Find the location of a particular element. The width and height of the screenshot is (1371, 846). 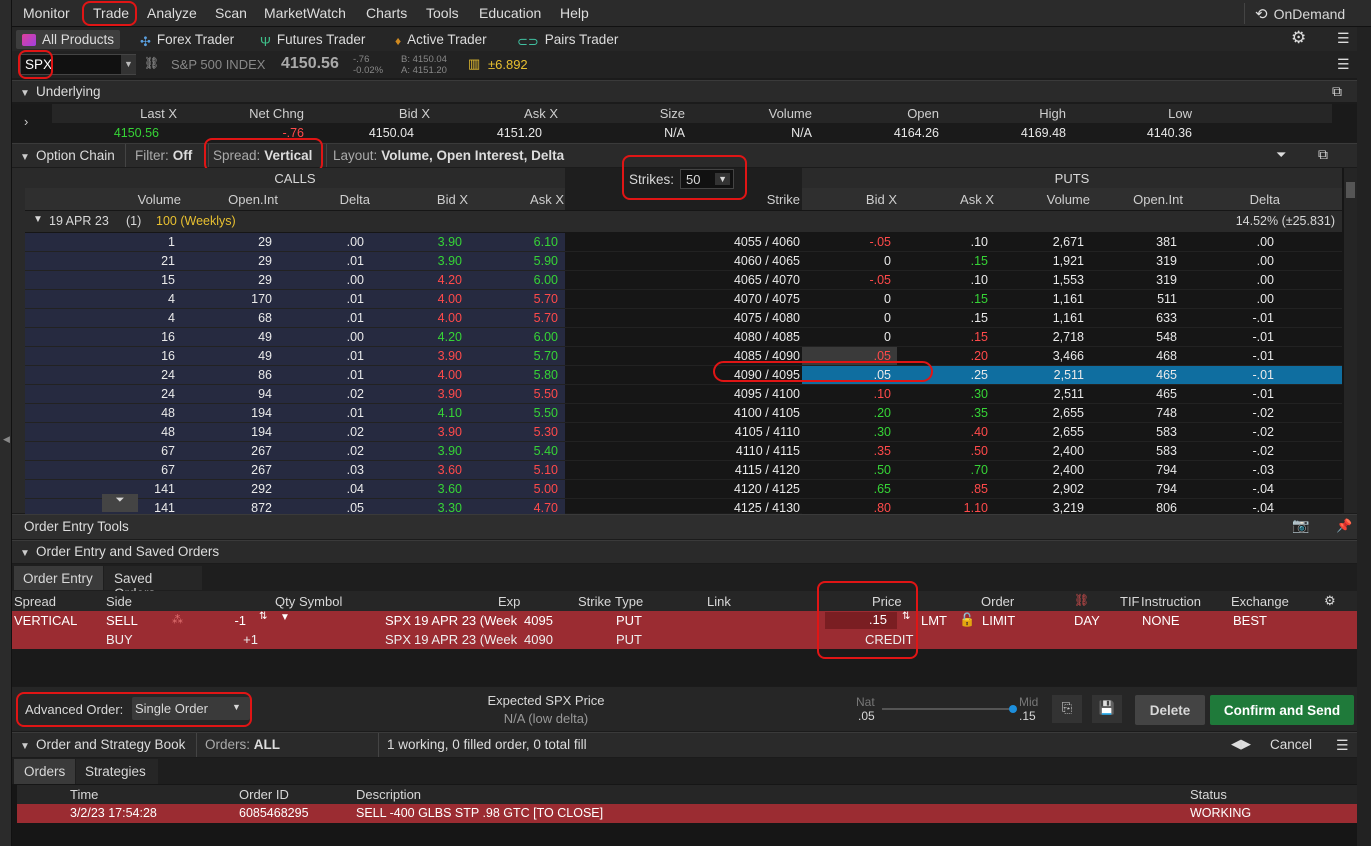

call-delta: .02 is located at coordinates (321, 451).